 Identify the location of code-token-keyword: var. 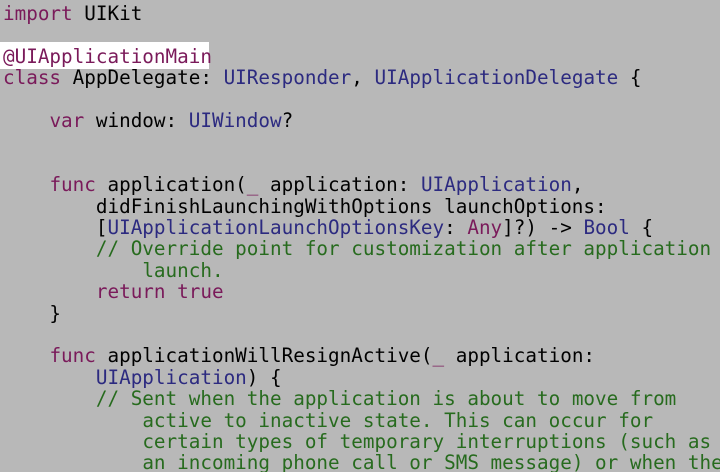
(67, 120).